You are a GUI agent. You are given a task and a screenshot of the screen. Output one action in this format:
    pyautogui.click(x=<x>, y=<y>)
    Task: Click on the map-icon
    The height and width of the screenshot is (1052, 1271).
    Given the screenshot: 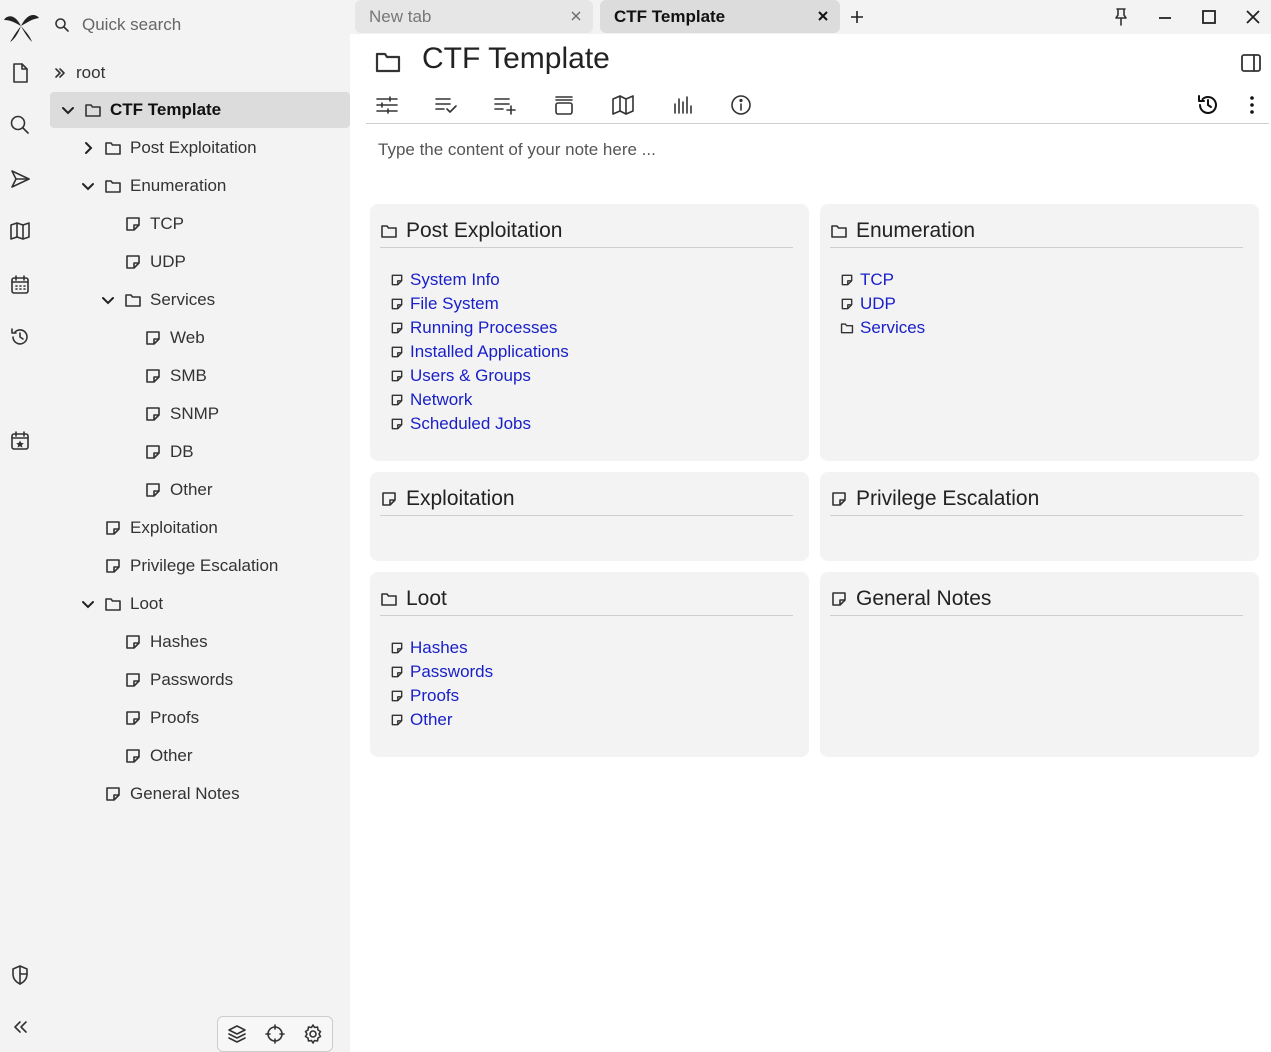 What is the action you would take?
    pyautogui.click(x=20, y=231)
    